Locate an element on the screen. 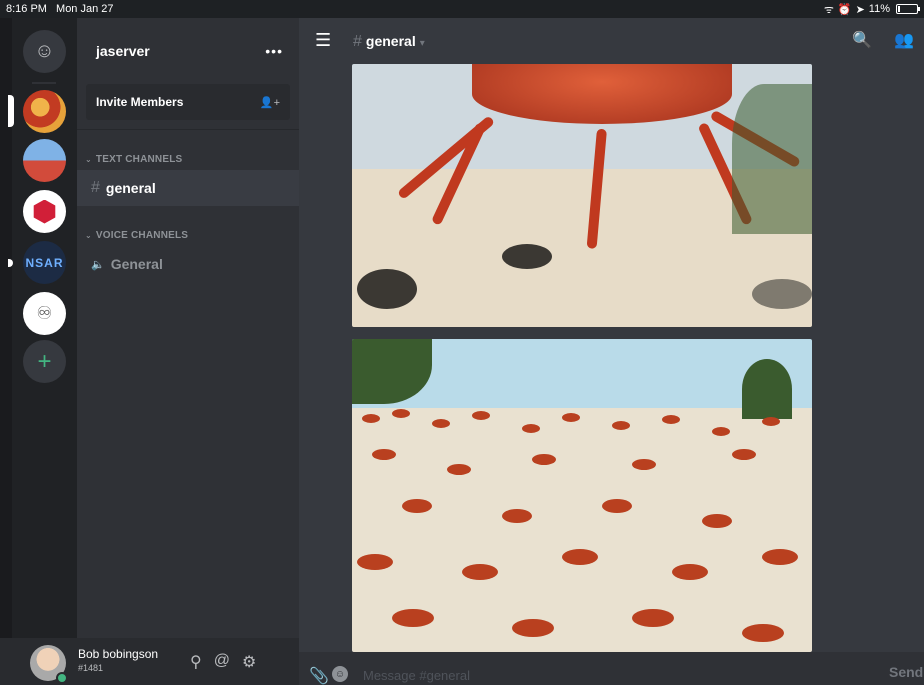  status-right: ᯤ ⏰ ➤ 11% is located at coordinates (871, 9).